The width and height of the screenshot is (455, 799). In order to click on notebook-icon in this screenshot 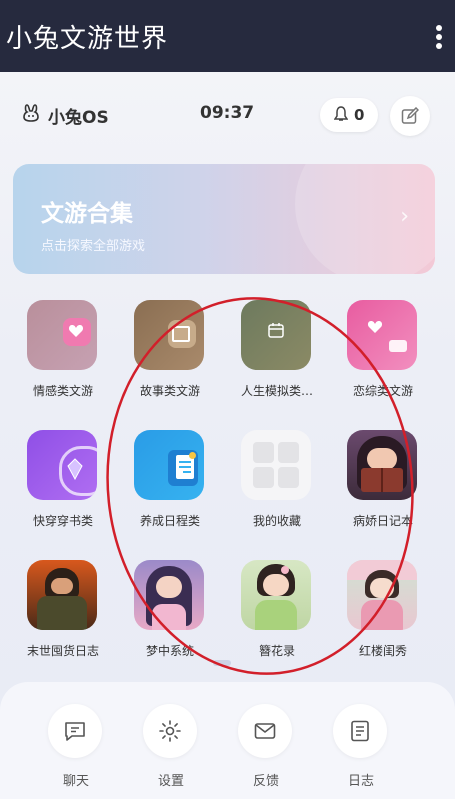, I will do `click(360, 731)`.